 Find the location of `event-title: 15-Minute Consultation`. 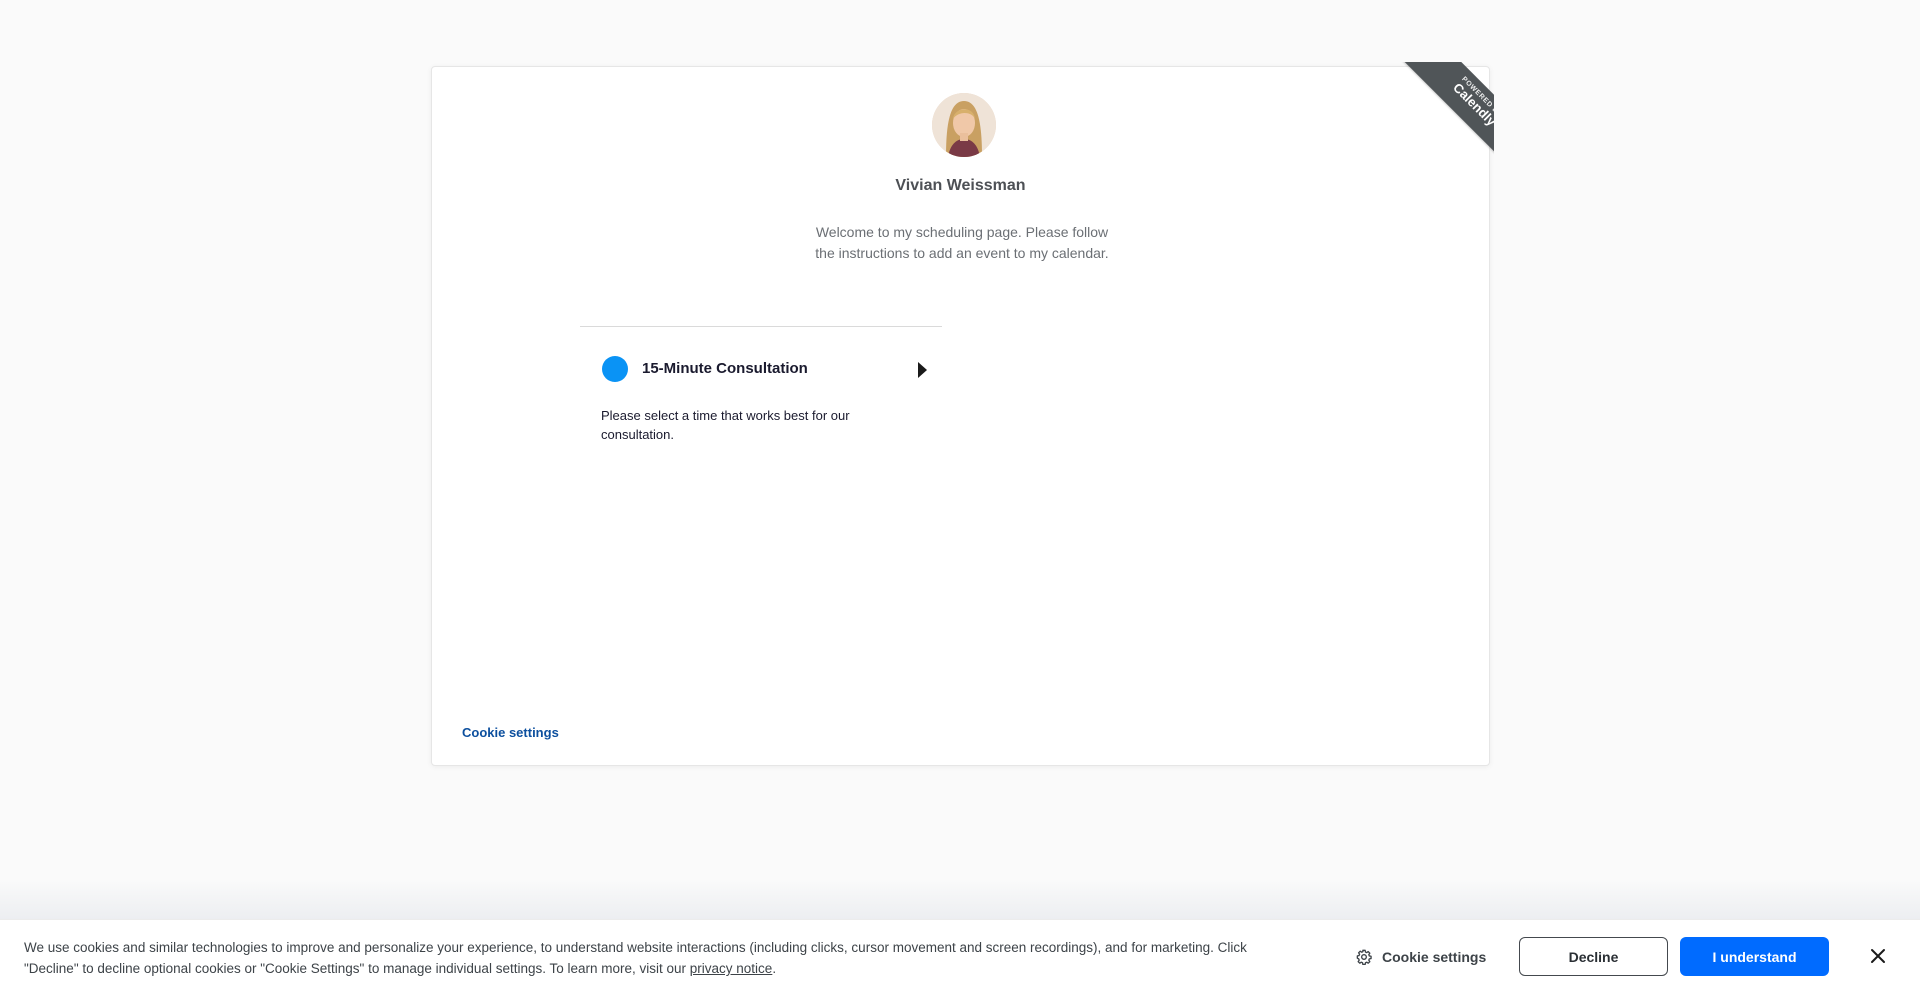

event-title: 15-Minute Consultation is located at coordinates (725, 368).